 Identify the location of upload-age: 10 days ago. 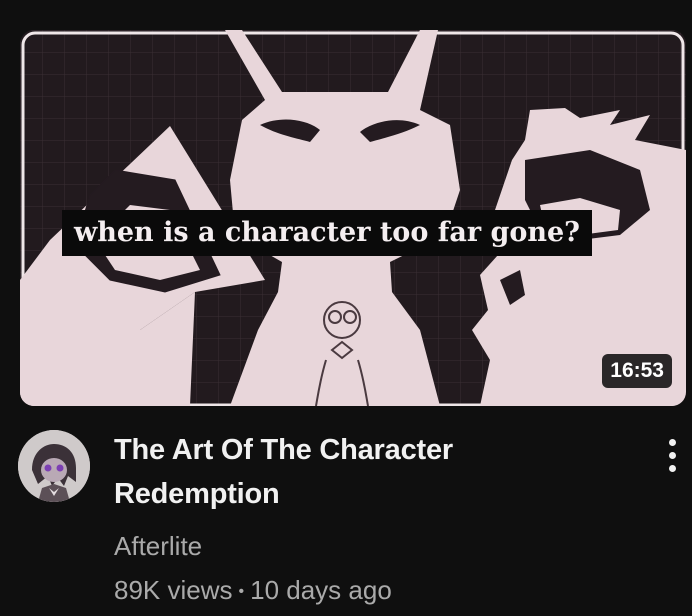
(321, 590).